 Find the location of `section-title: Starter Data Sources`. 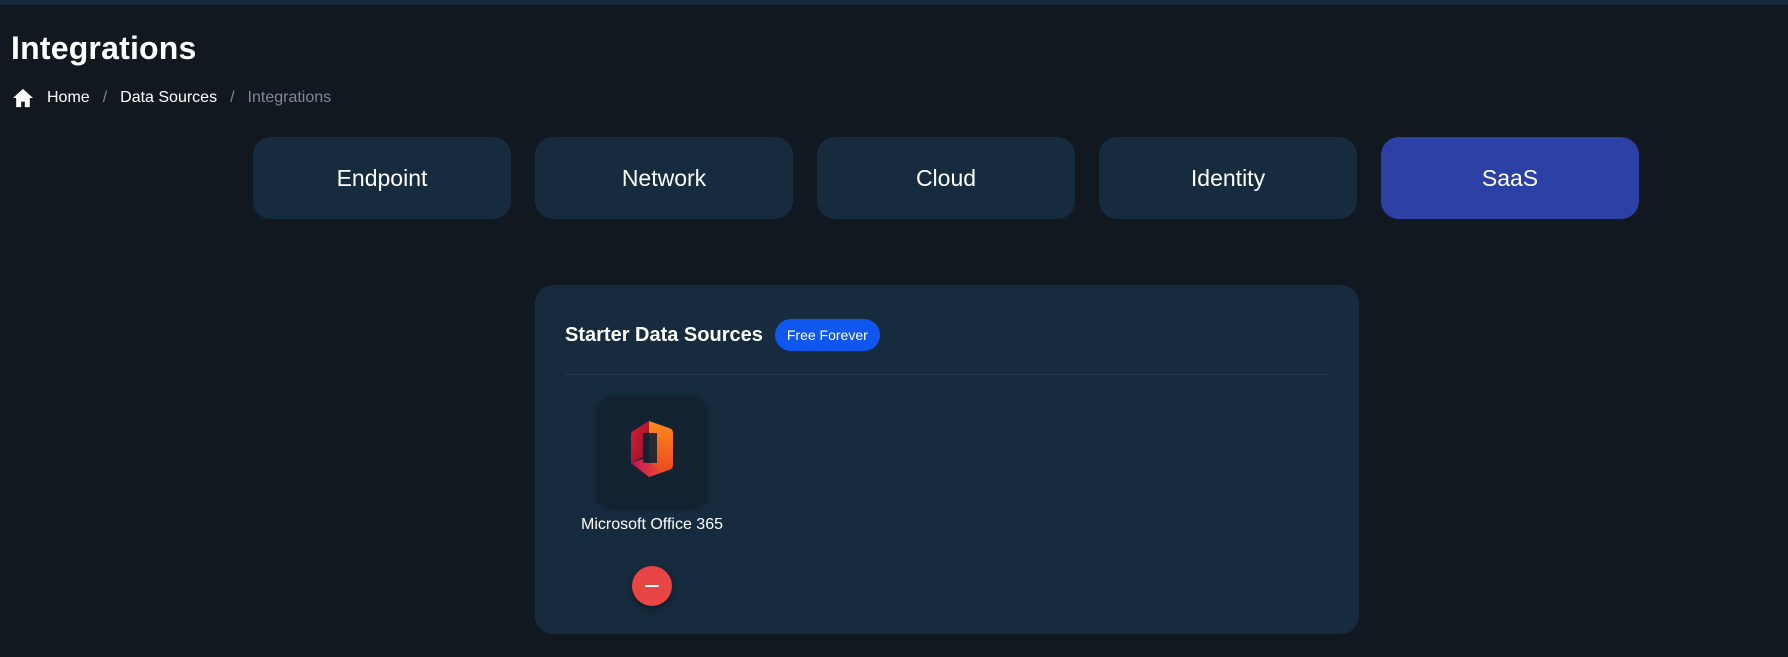

section-title: Starter Data Sources is located at coordinates (664, 334).